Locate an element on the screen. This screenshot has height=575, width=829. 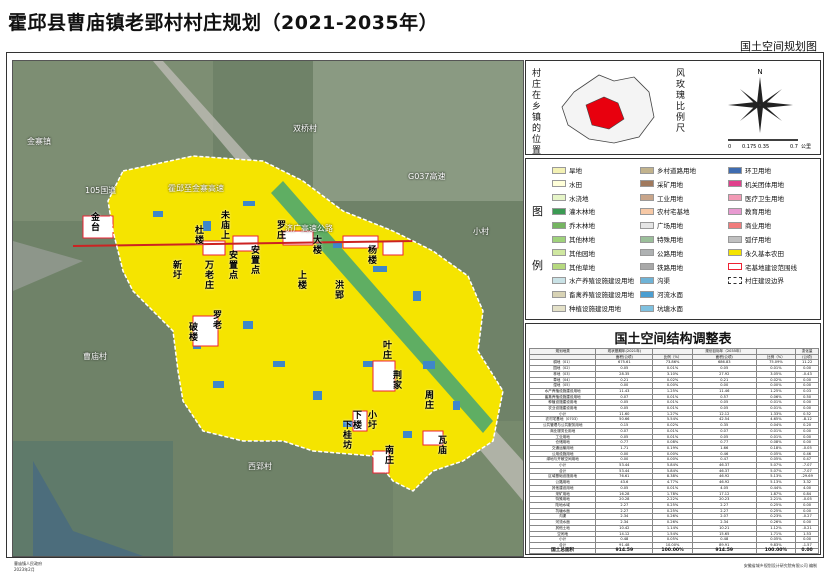
legend-label: 教育用地 is located at coordinates (758, 212).